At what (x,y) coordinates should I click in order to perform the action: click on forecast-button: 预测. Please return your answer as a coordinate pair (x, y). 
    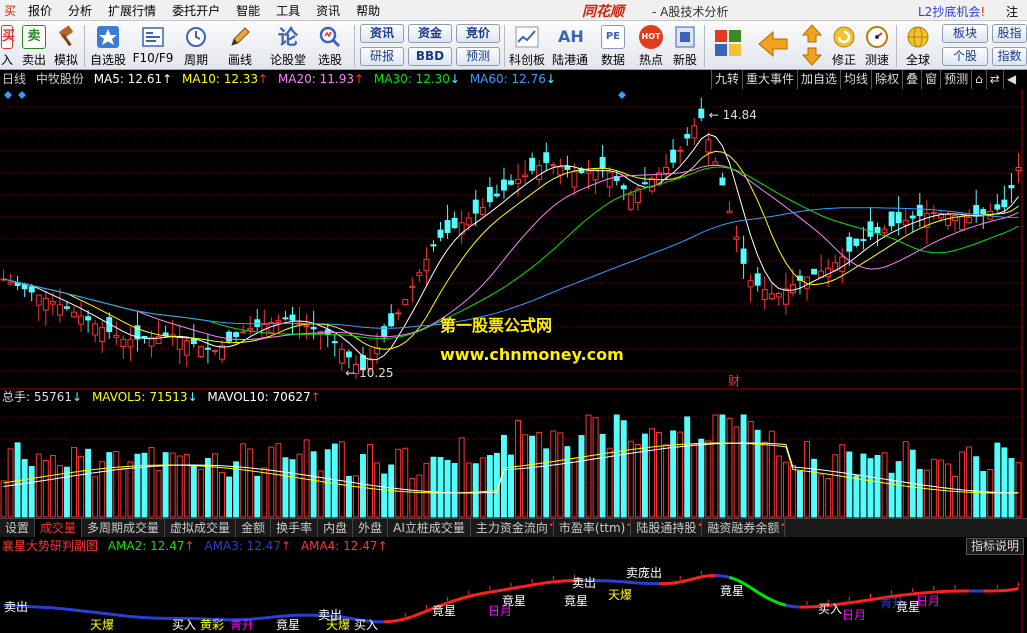
    Looking at the image, I should click on (478, 56).